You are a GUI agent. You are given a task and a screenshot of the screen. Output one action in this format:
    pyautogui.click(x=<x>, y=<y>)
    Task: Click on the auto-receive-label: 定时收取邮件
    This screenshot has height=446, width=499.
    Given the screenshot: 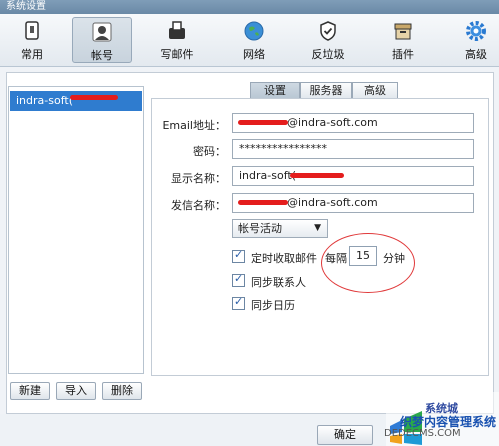 What is the action you would take?
    pyautogui.click(x=284, y=258)
    